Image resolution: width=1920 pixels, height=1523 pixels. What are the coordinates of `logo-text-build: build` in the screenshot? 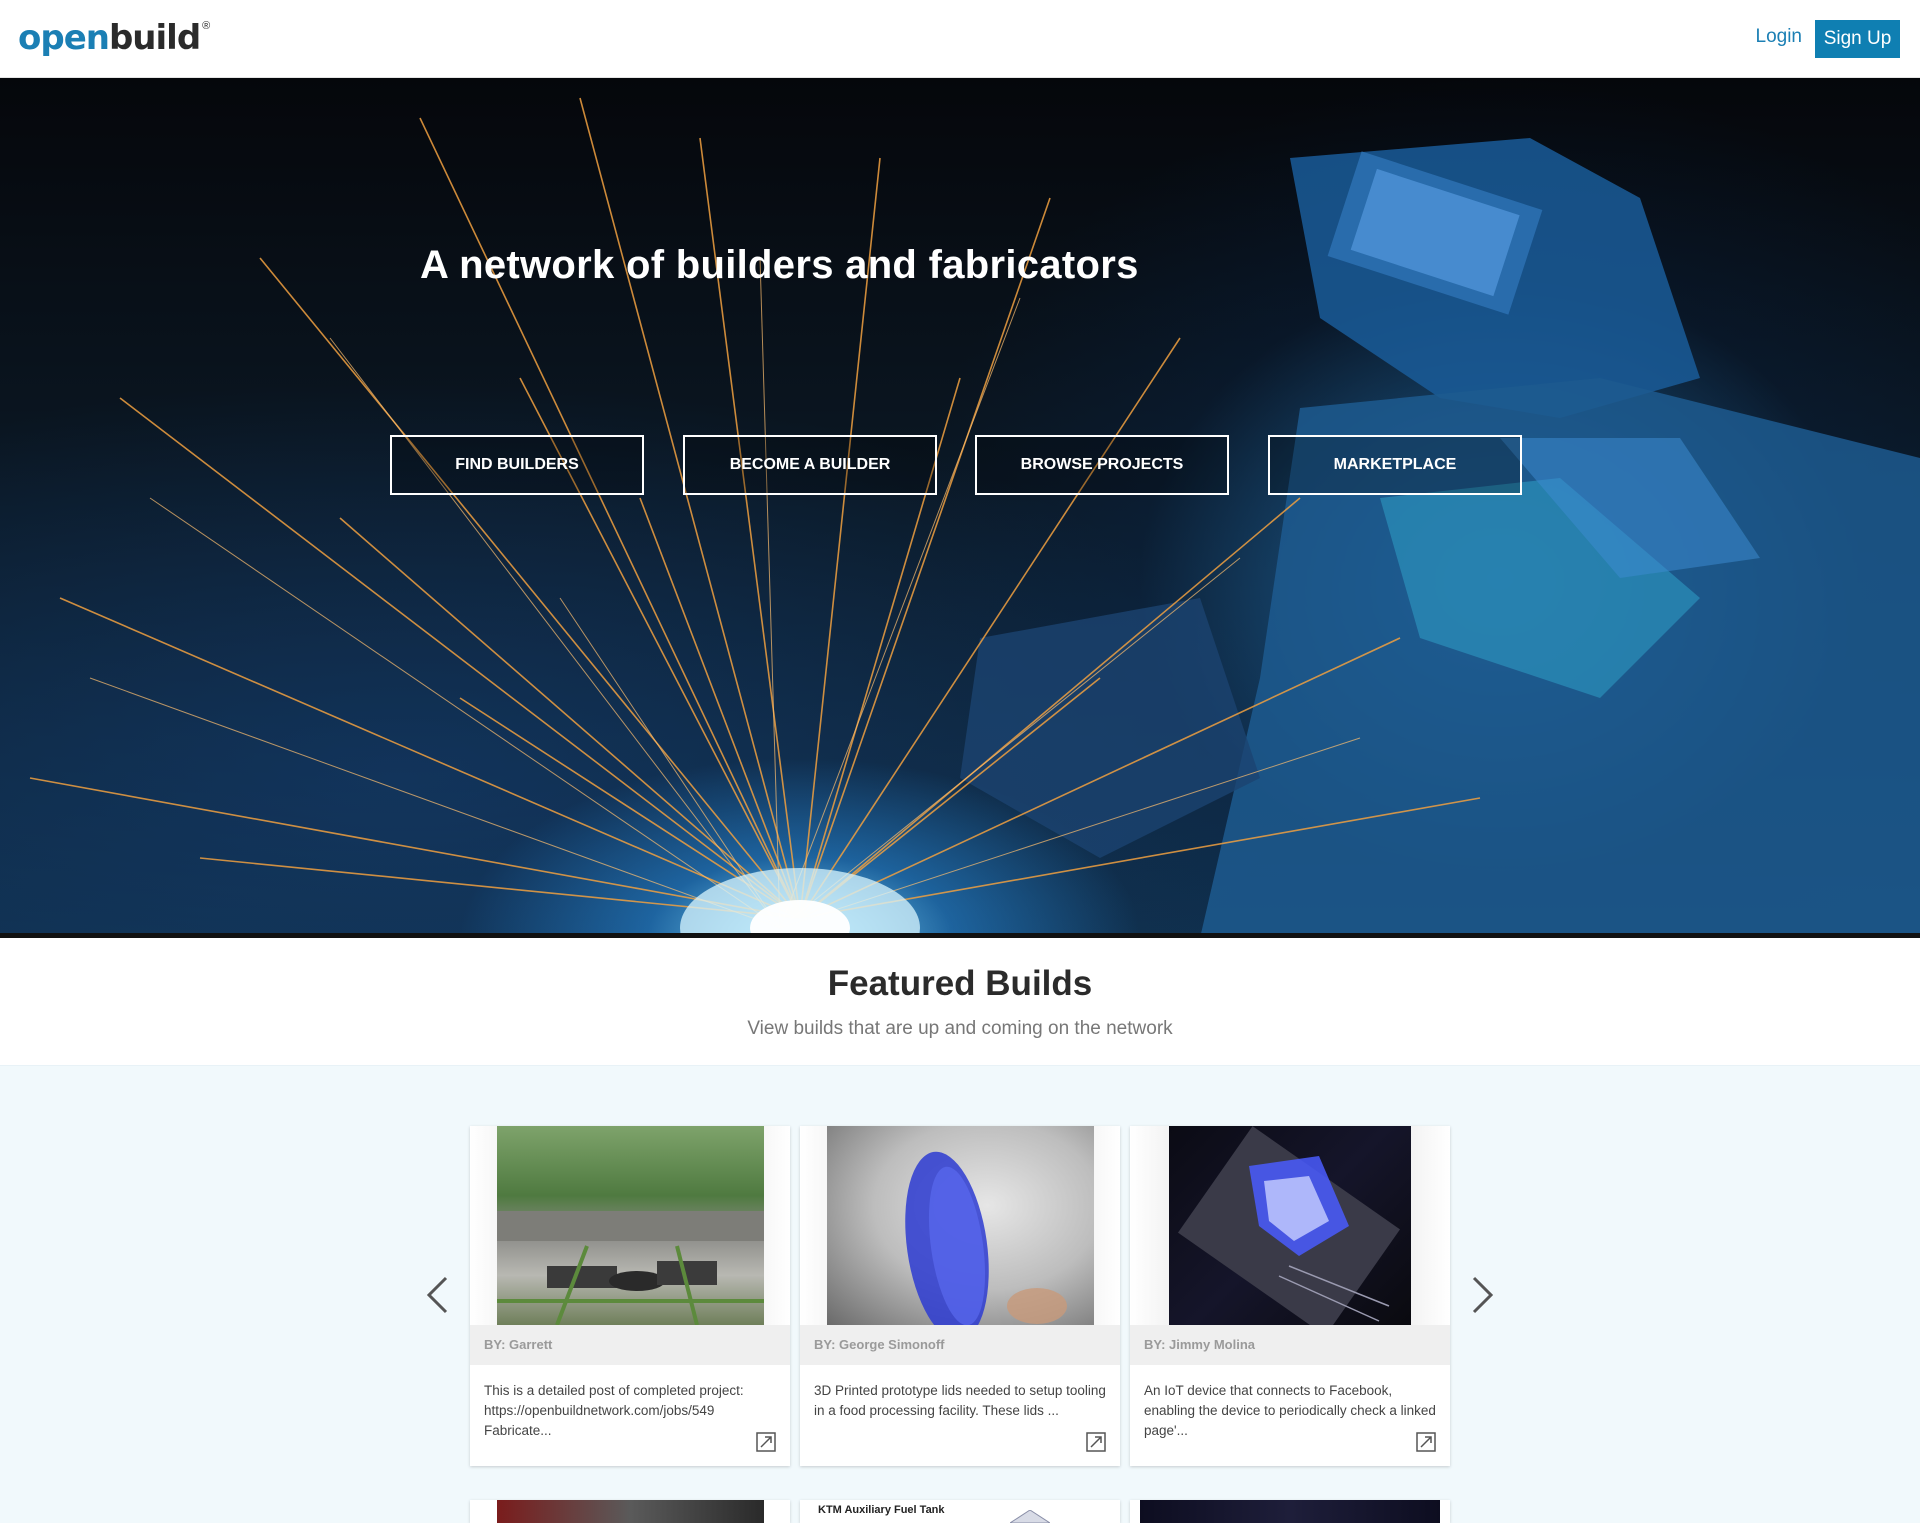 It's located at (154, 38).